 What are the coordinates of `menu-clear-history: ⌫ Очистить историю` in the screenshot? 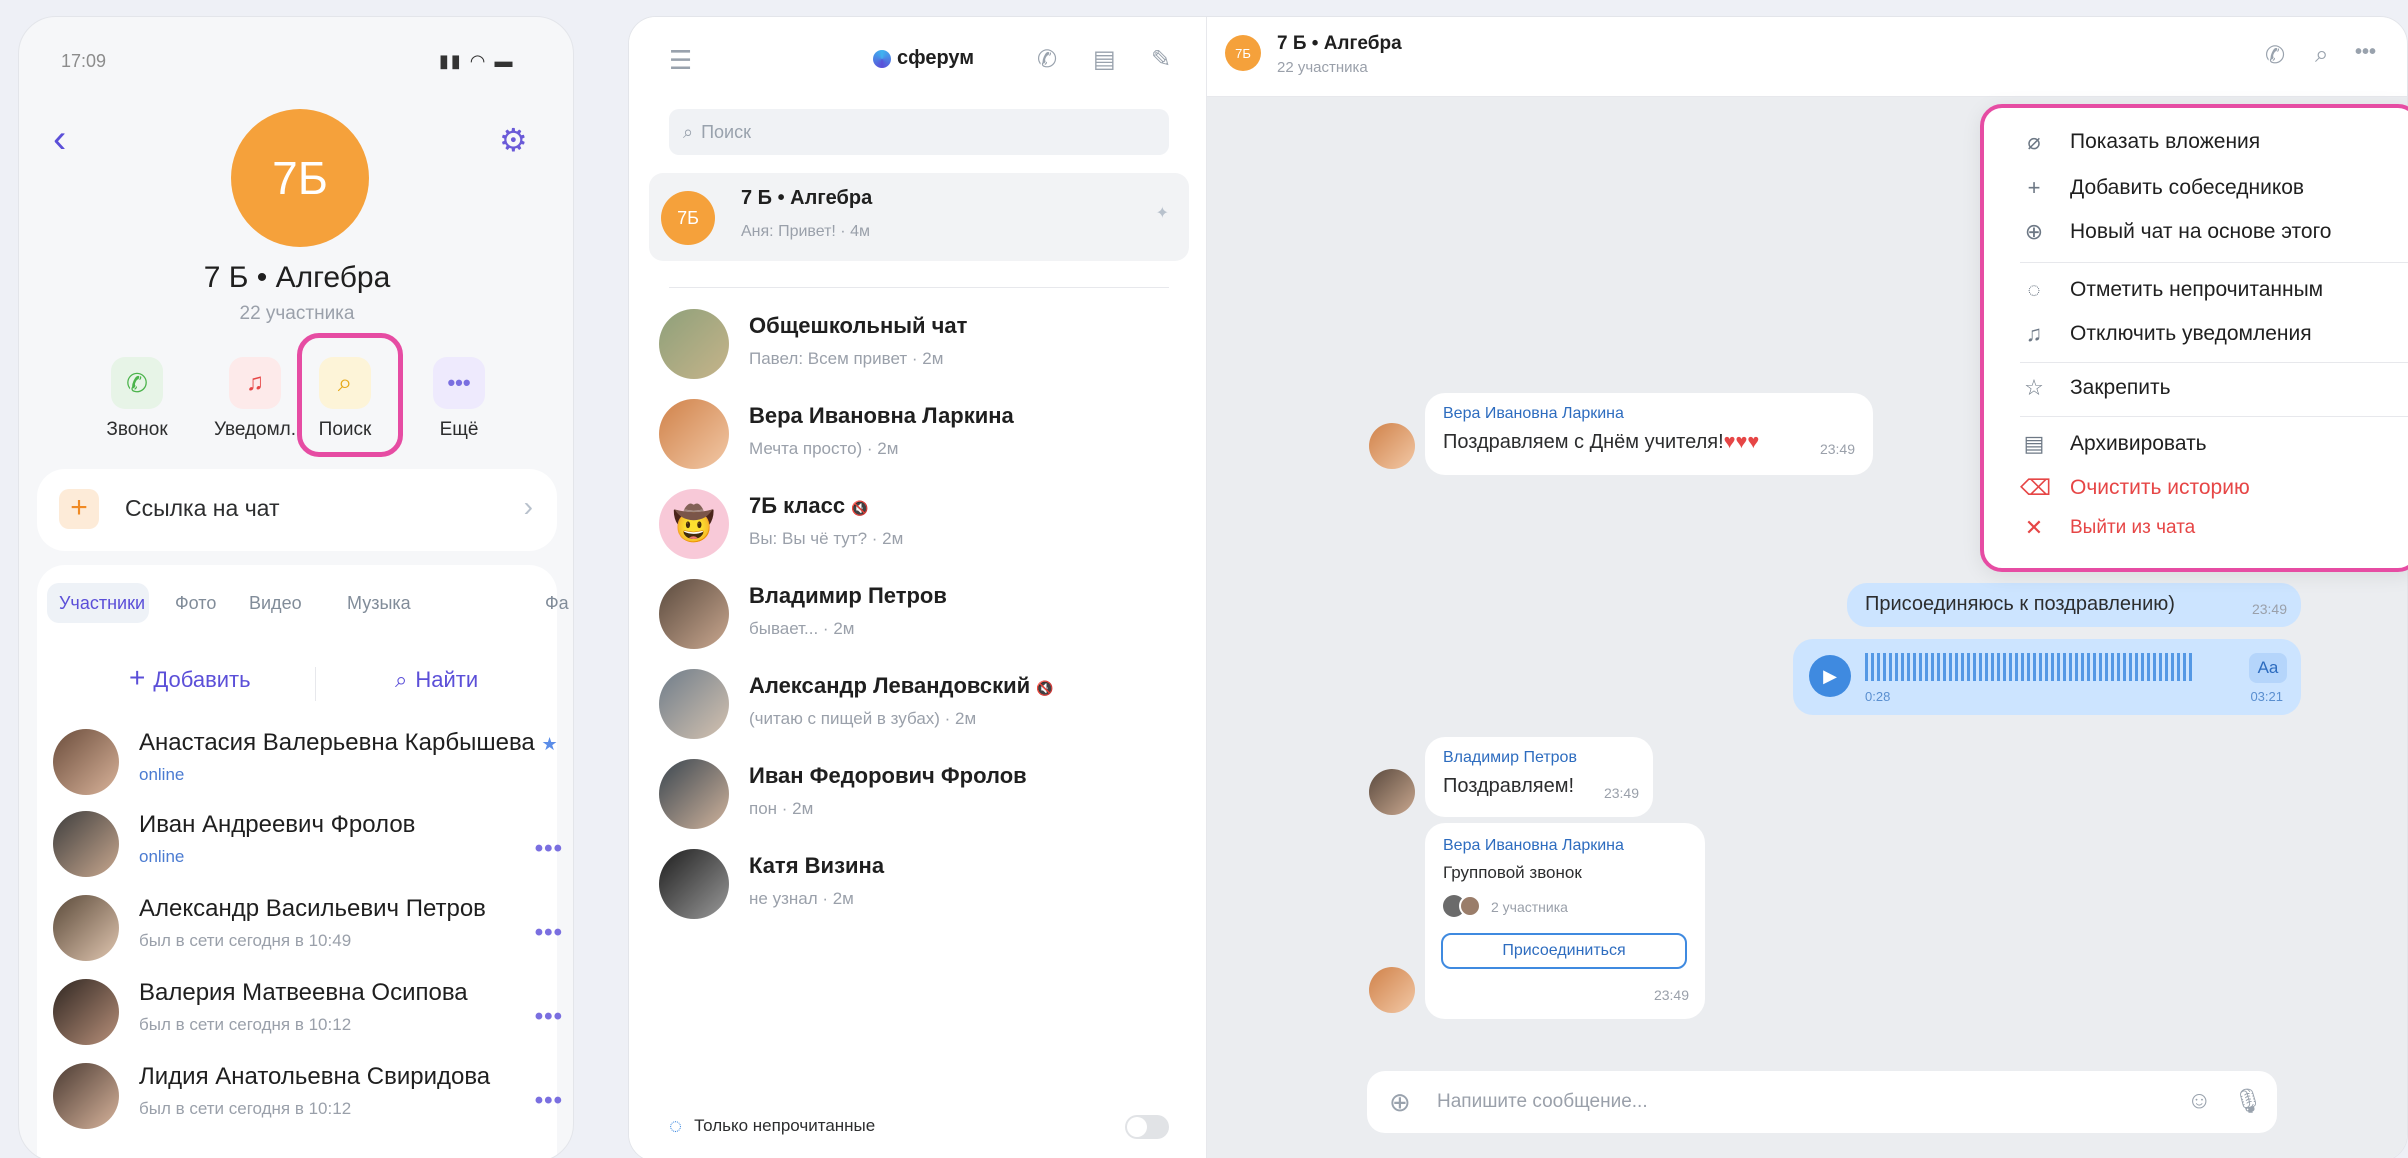 It's located at (2135, 488).